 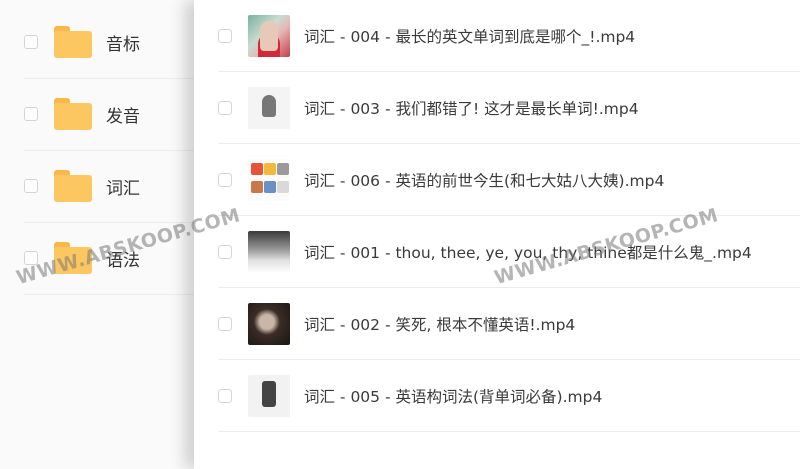 I want to click on folder-item-cihui: 词汇, so click(x=109, y=186).